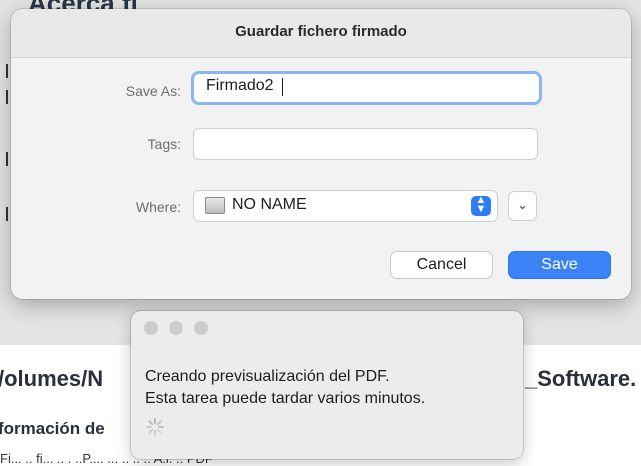  I want to click on minimize-window-button, so click(176, 328).